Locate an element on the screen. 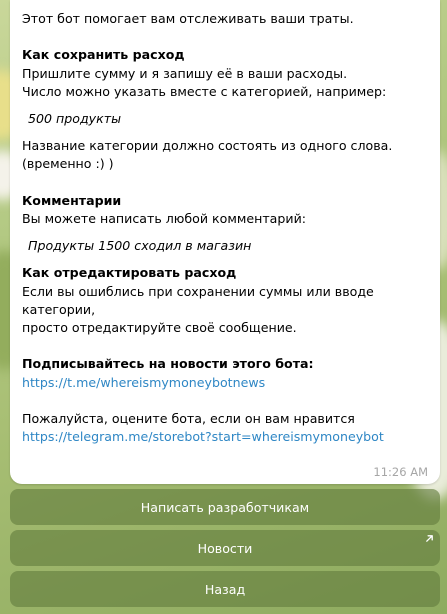 The width and height of the screenshot is (447, 614). section-title-edit: Как отредактировать расход is located at coordinates (129, 273).